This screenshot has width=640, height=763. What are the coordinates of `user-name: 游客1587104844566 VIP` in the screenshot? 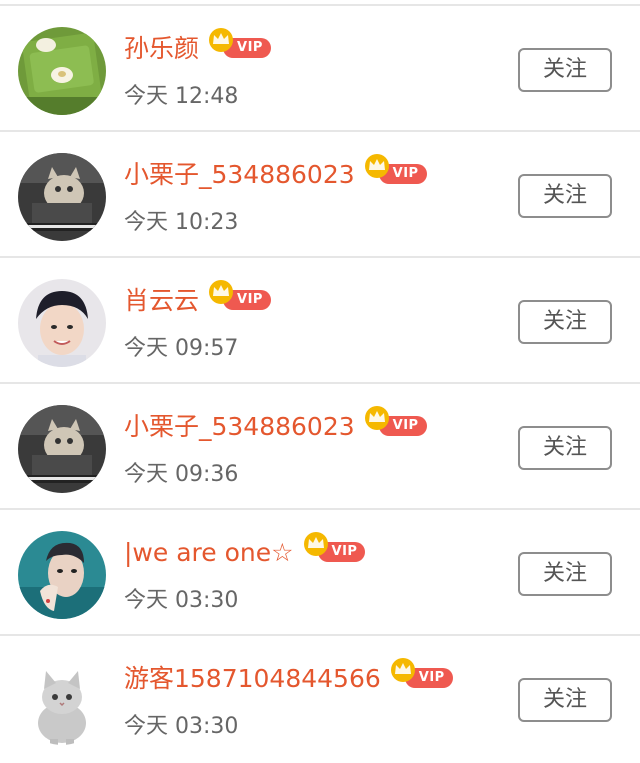 It's located at (288, 676).